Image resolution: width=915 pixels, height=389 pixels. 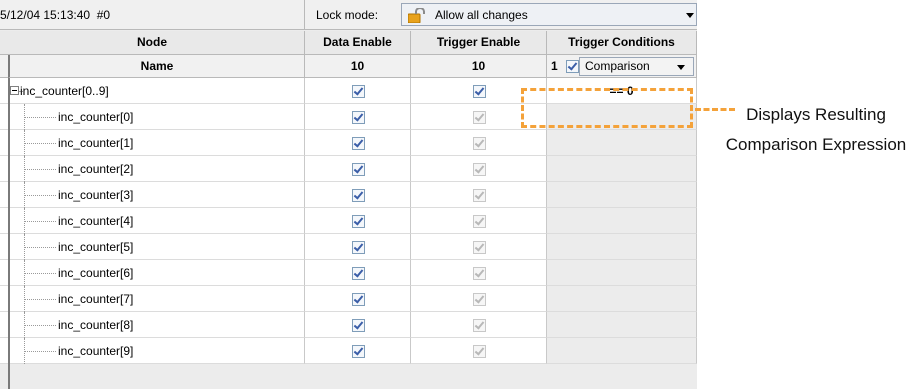 What do you see at coordinates (152, 247) in the screenshot?
I see `node-cell: inc_counter[5]` at bounding box center [152, 247].